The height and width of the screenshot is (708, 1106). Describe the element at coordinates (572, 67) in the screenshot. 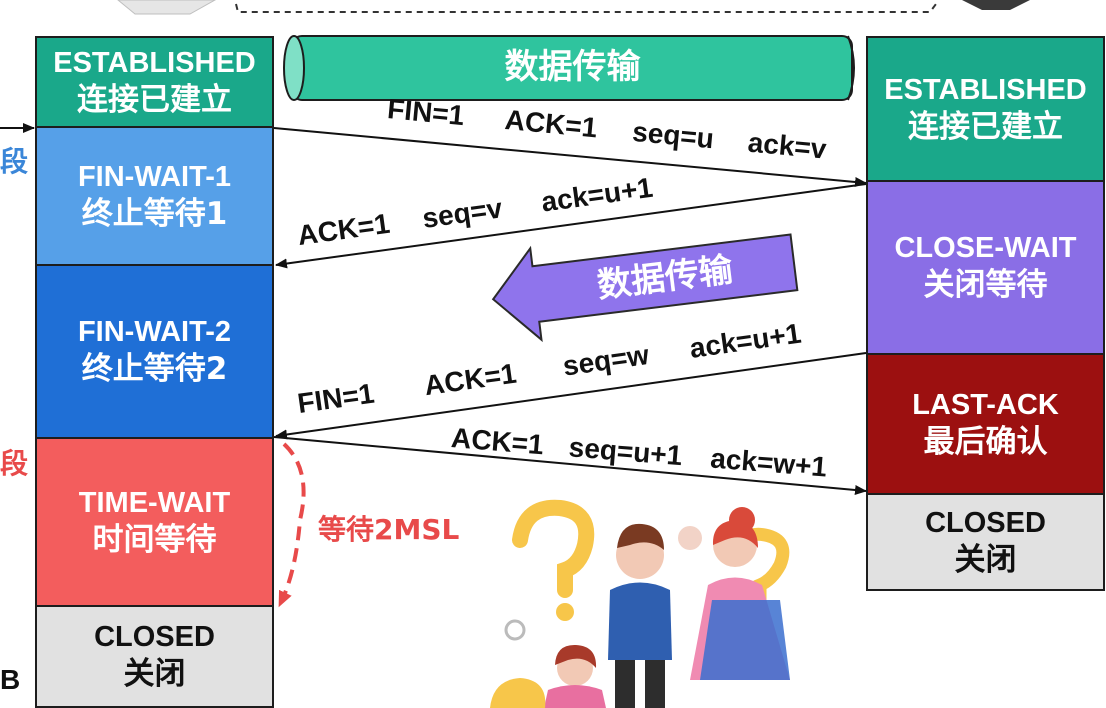

I see `transfer-tube-label: 数据传输` at that location.